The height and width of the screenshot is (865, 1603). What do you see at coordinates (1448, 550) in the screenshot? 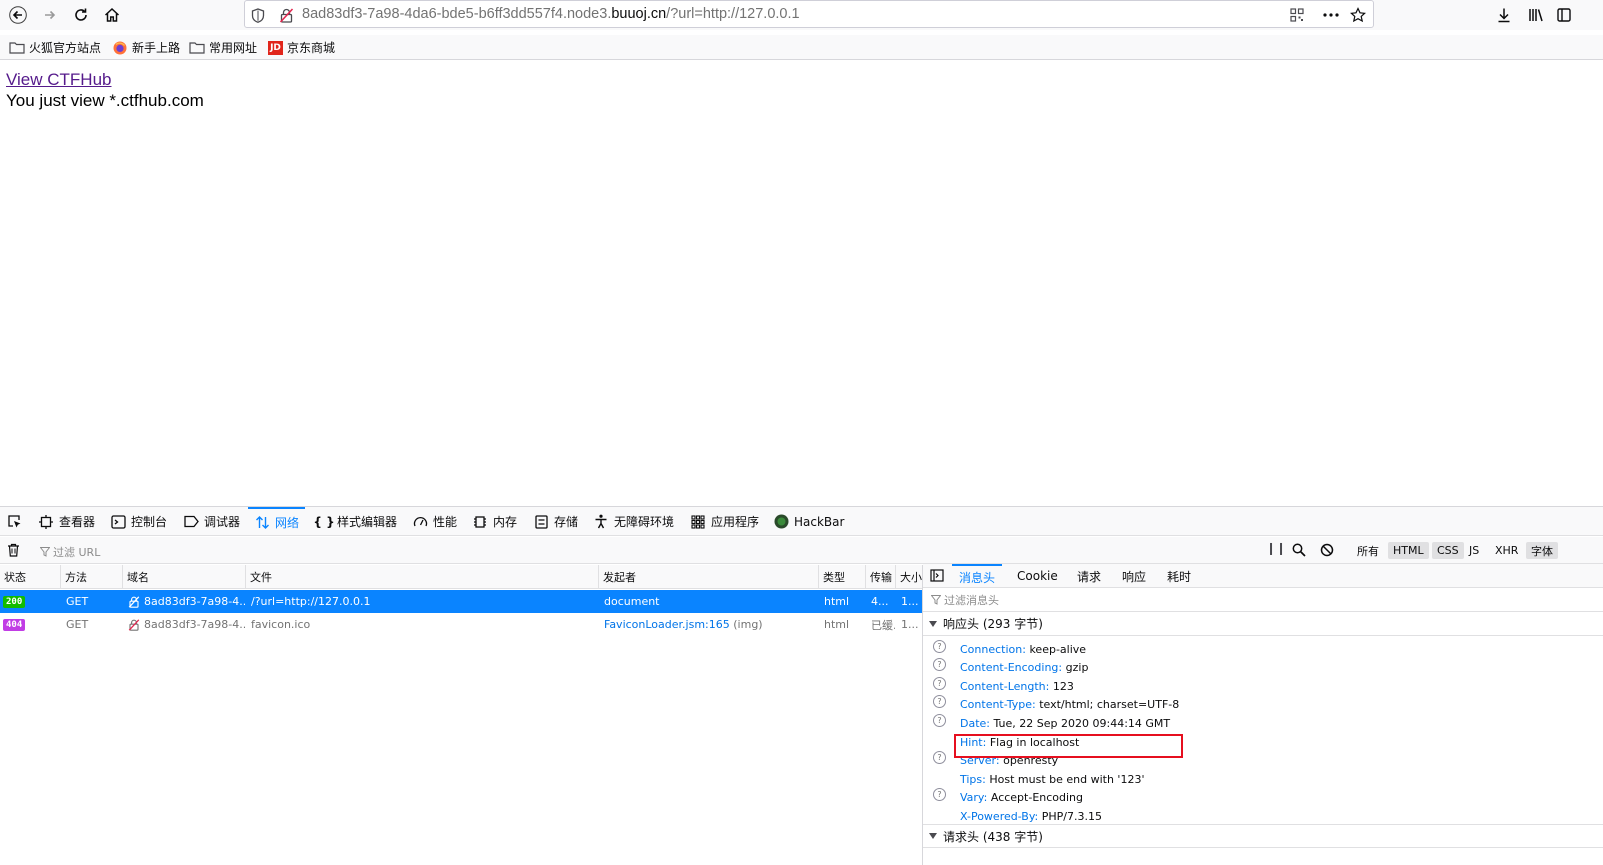
I see `filter-css-button: CSS` at bounding box center [1448, 550].